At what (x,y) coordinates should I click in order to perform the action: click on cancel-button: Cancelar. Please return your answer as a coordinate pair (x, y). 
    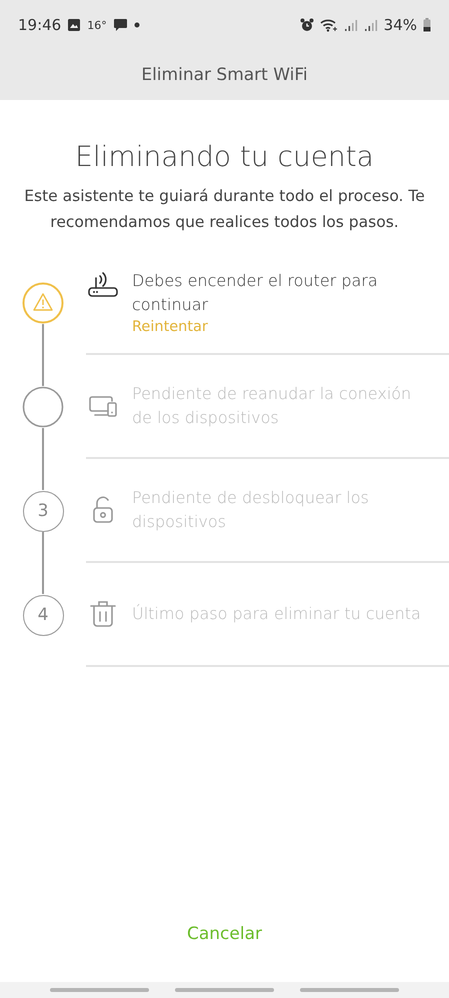
    Looking at the image, I should click on (224, 934).